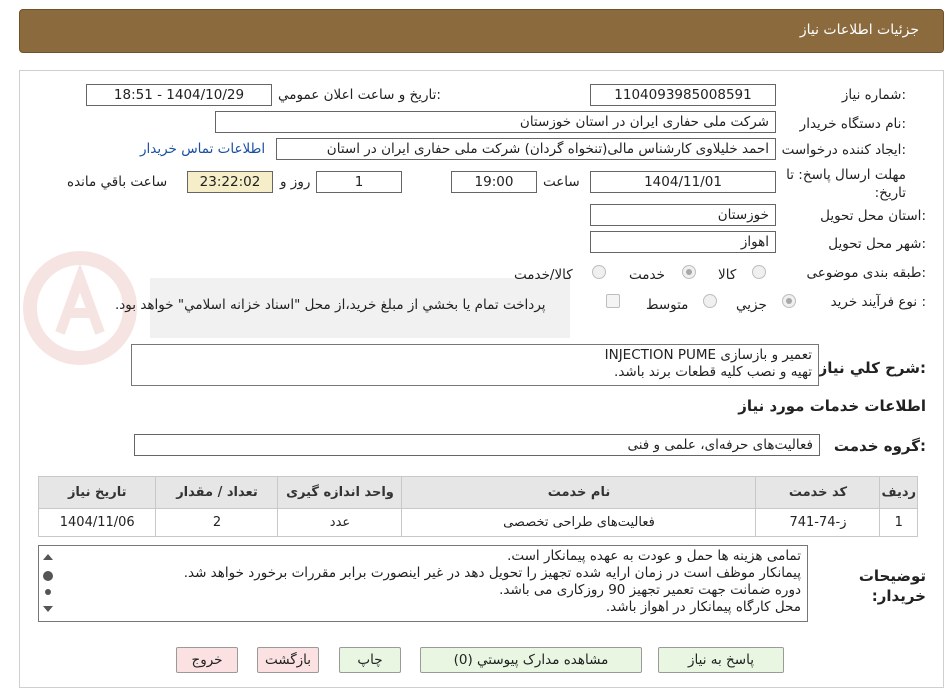 The image size is (944, 691). What do you see at coordinates (873, 95) in the screenshot?
I see `need-number-label: شماره نیاز:` at bounding box center [873, 95].